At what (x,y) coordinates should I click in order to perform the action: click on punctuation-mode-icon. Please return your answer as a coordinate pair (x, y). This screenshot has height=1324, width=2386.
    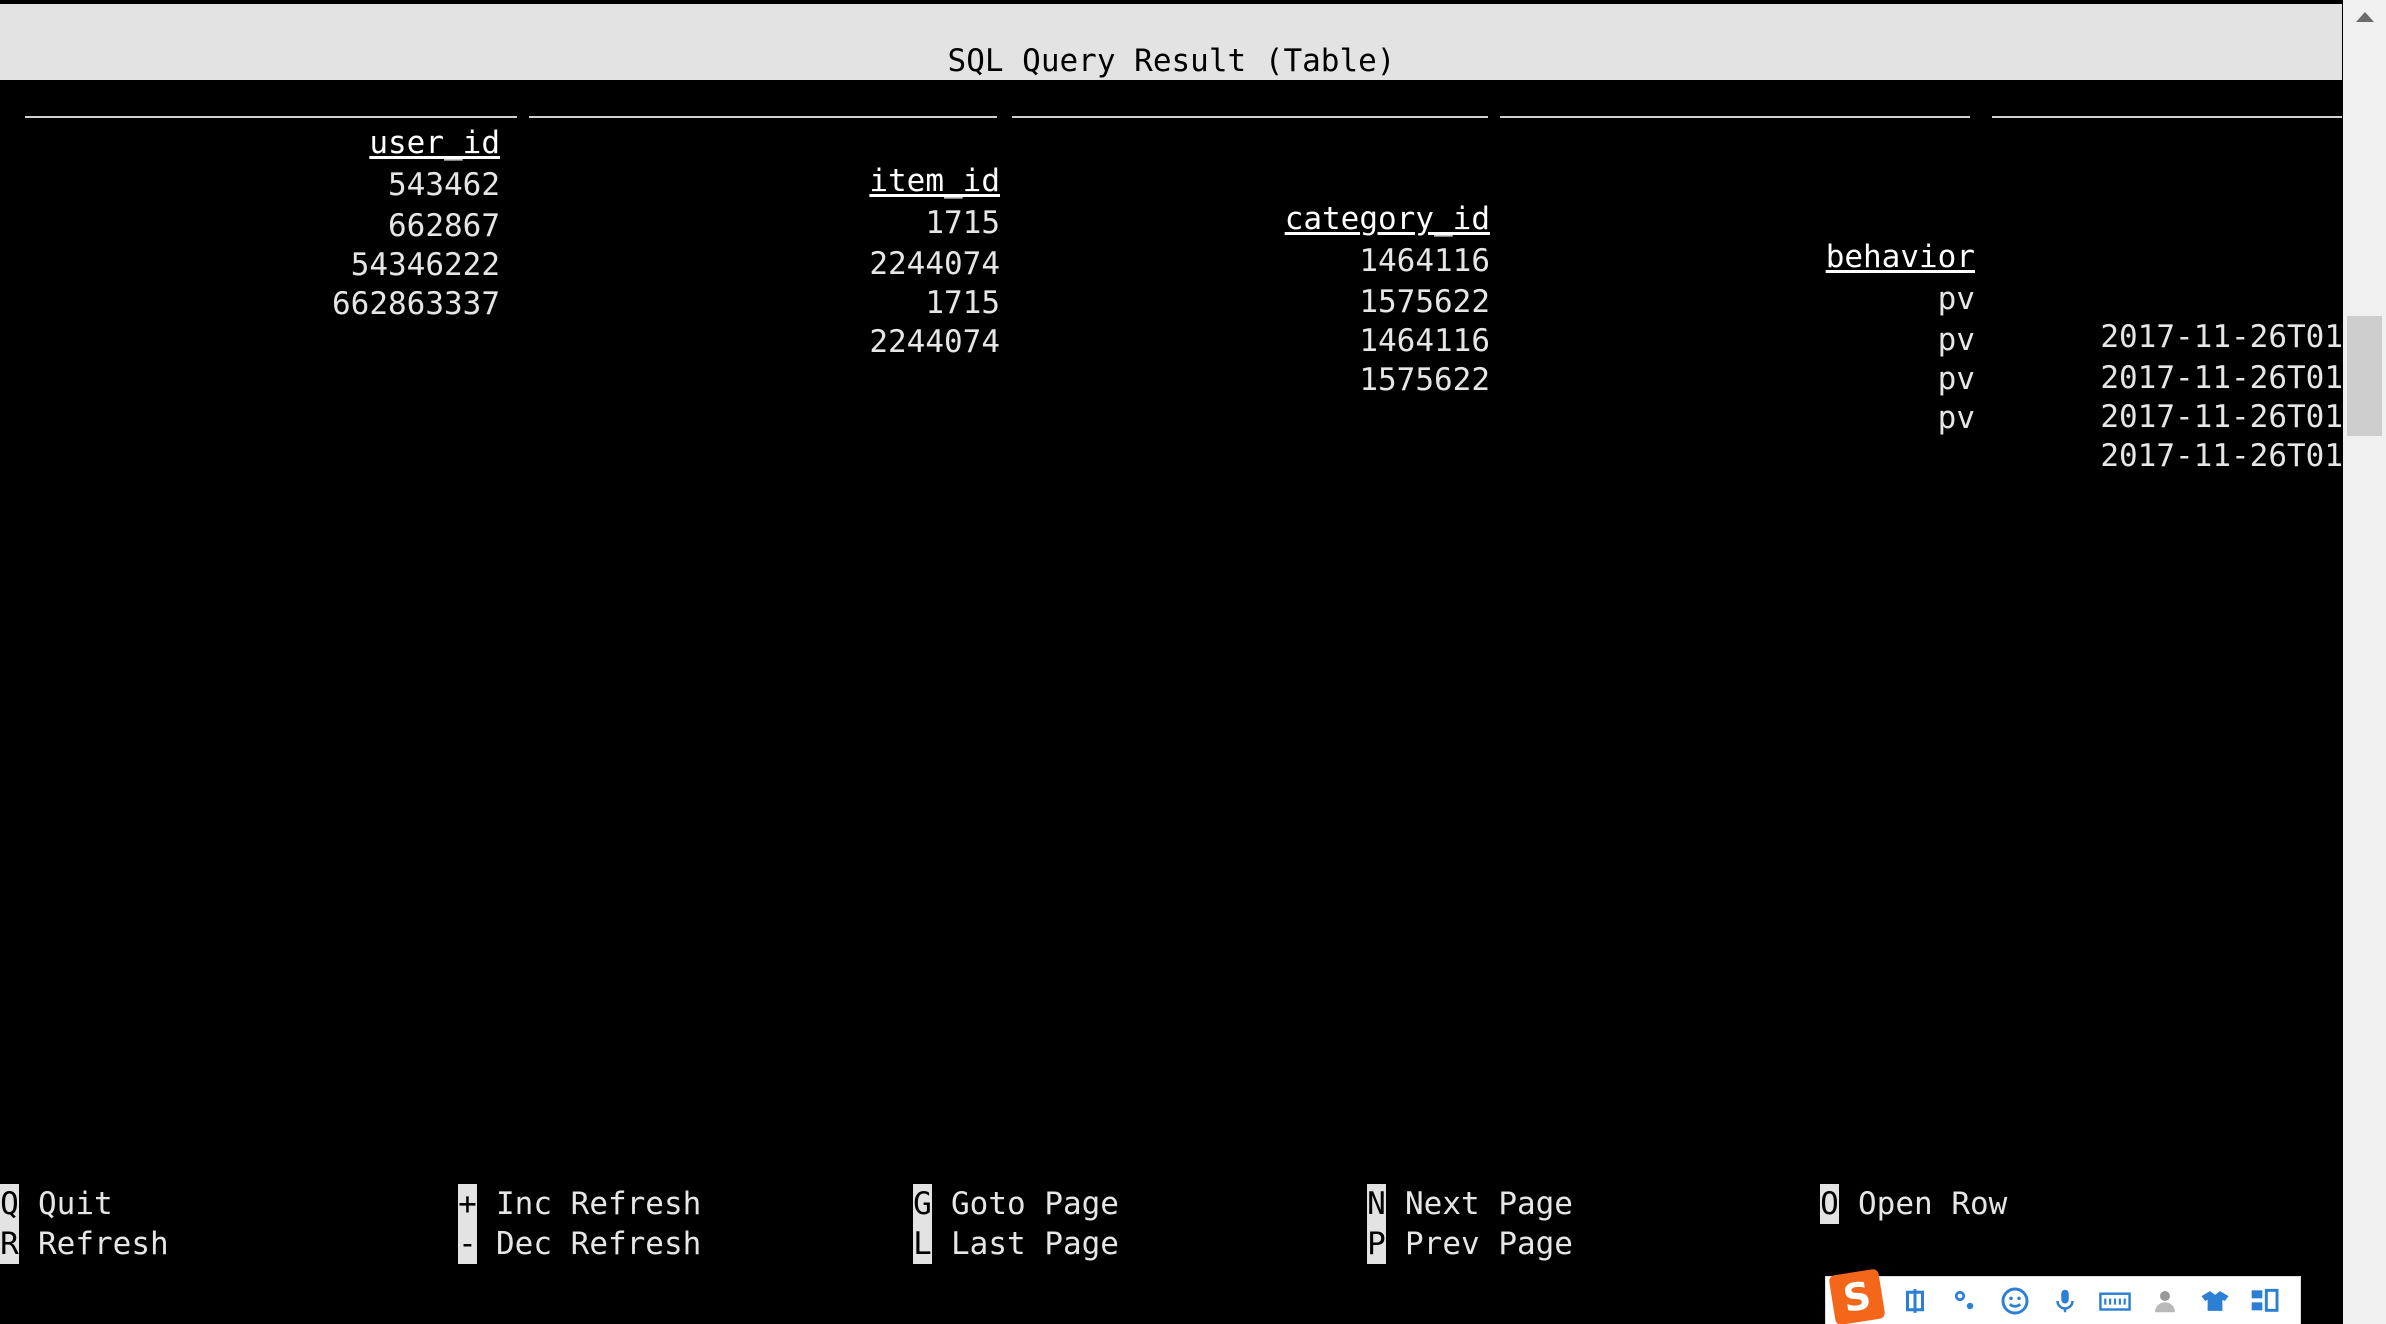
    Looking at the image, I should click on (1965, 1301).